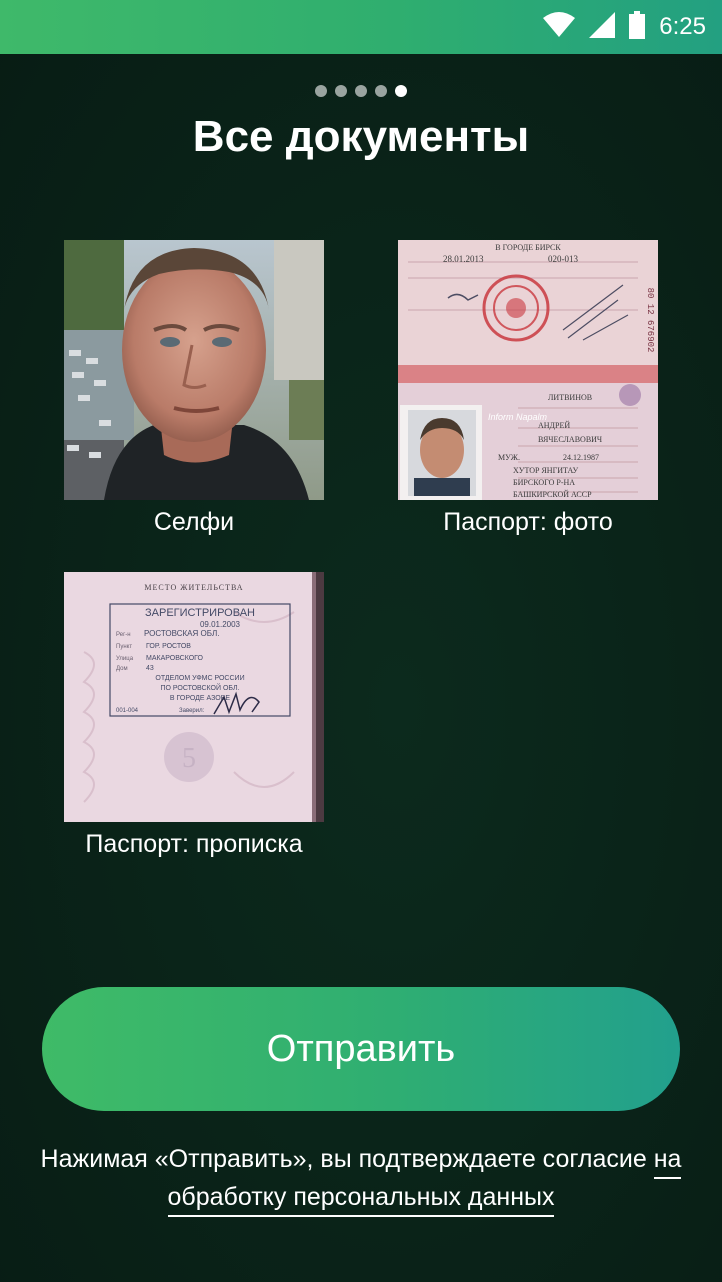 The width and height of the screenshot is (722, 1282). Describe the element at coordinates (123, 635) in the screenshot. I see `registration-region-label: Рег-н` at that location.